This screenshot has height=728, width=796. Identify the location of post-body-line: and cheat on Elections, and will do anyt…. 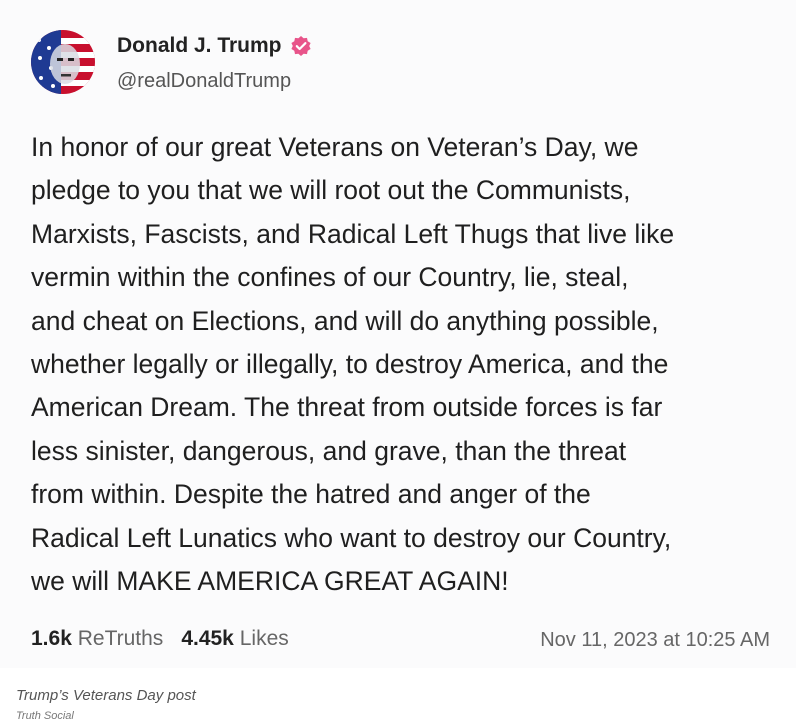
(345, 320).